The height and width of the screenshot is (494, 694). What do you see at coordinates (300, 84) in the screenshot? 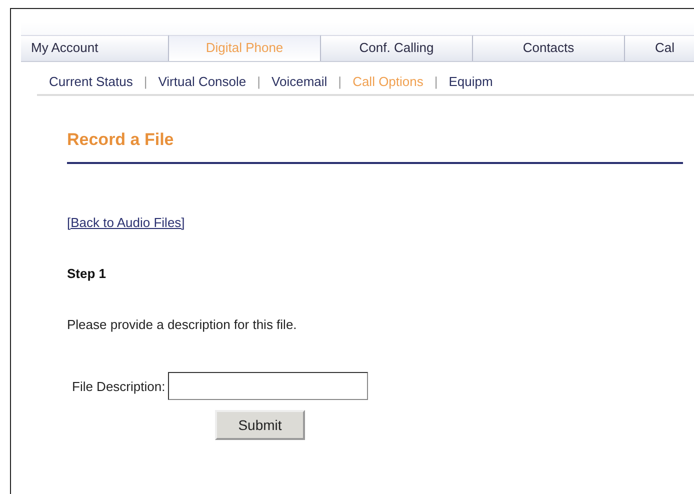
I see `subnav-link: Voicemail` at bounding box center [300, 84].